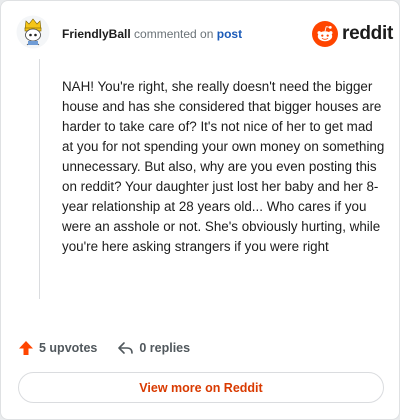  Describe the element at coordinates (104, 348) in the screenshot. I see `comment-actions: 5 upvotes 0 replies` at that location.